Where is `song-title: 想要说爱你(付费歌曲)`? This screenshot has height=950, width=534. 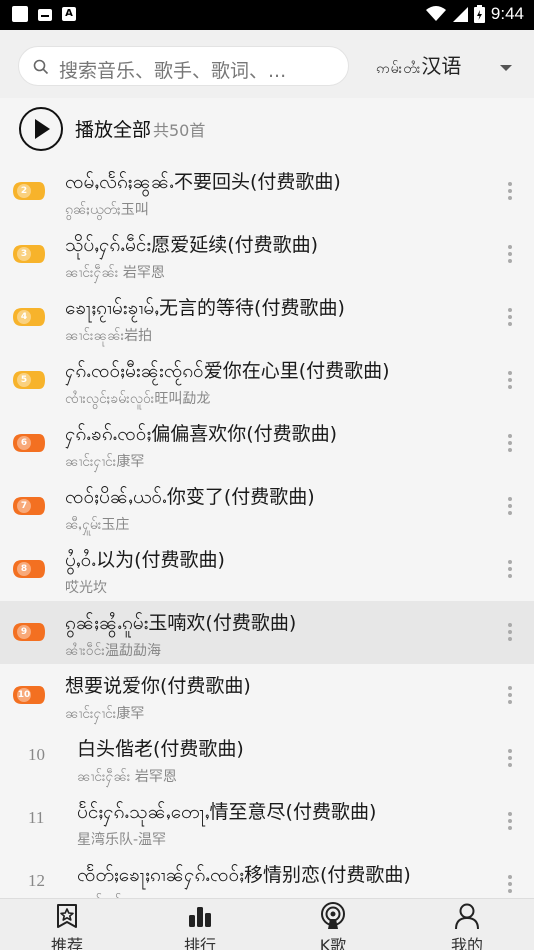 song-title: 想要说爱你(付费歌曲) is located at coordinates (158, 686).